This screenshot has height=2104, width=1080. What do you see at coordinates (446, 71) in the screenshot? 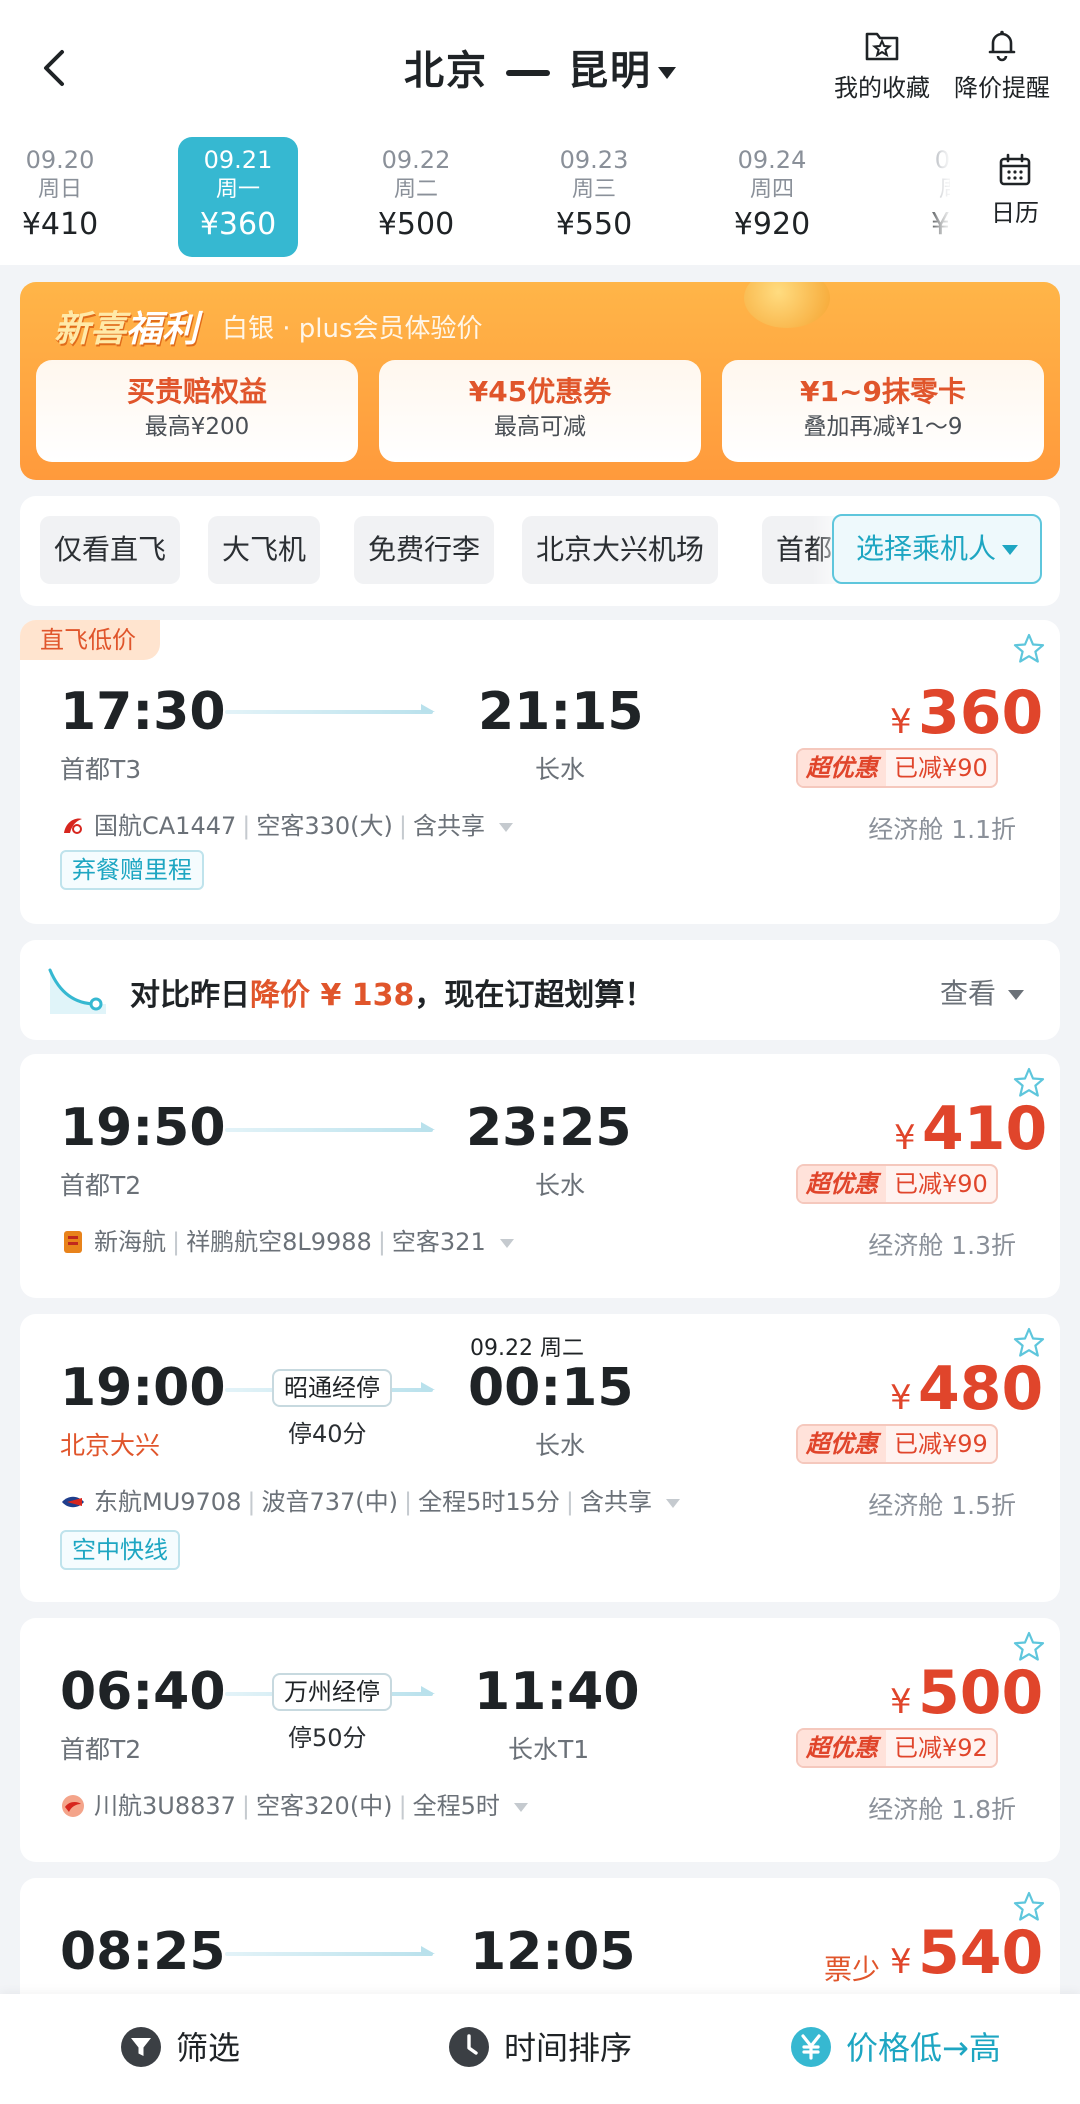
I see `origin-city: 北京` at bounding box center [446, 71].